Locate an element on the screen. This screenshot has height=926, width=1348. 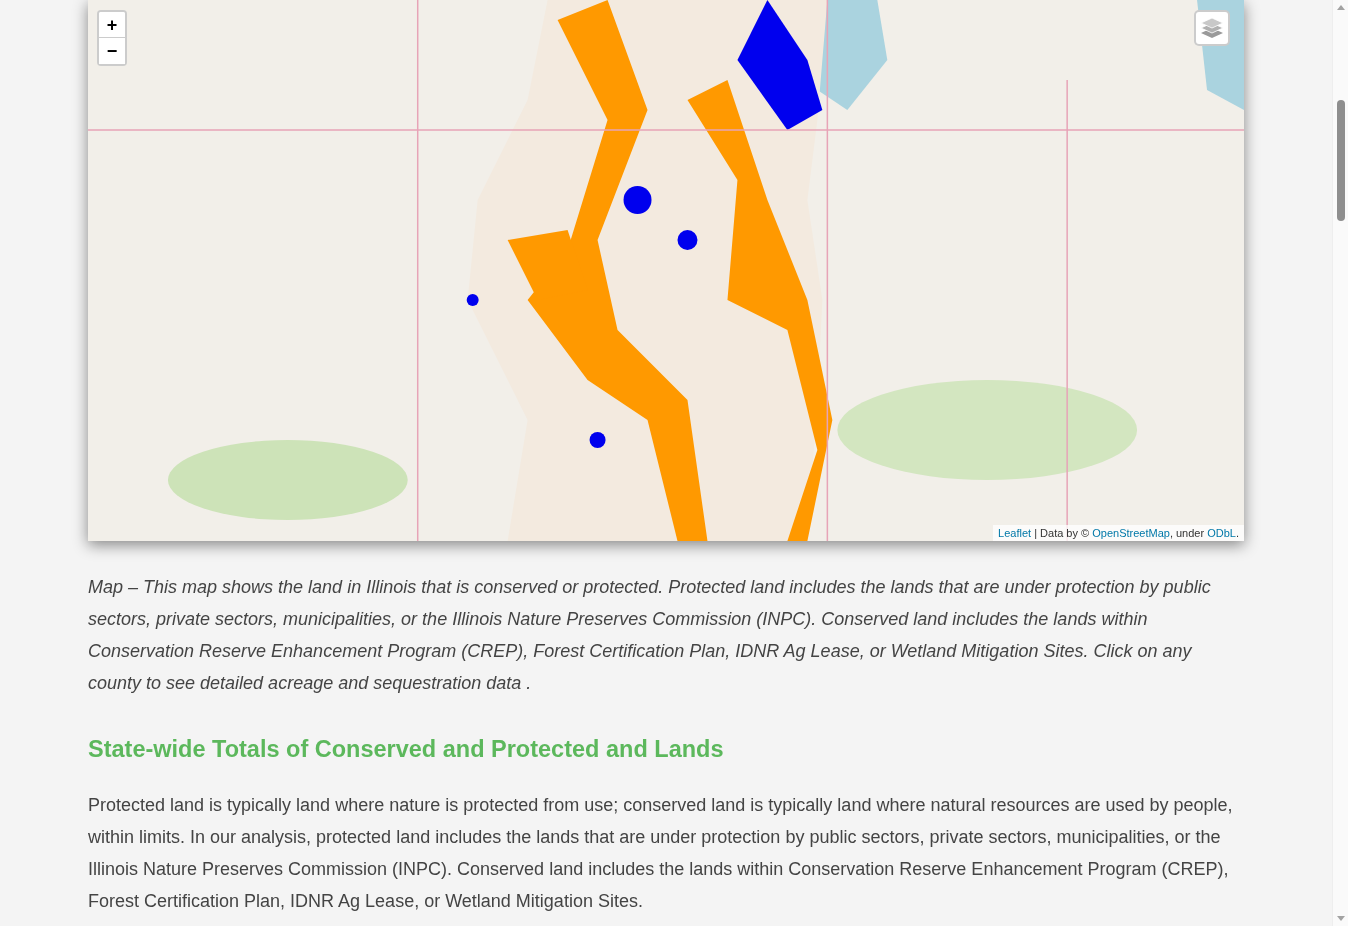
zoom-in-button: + is located at coordinates (112, 25).